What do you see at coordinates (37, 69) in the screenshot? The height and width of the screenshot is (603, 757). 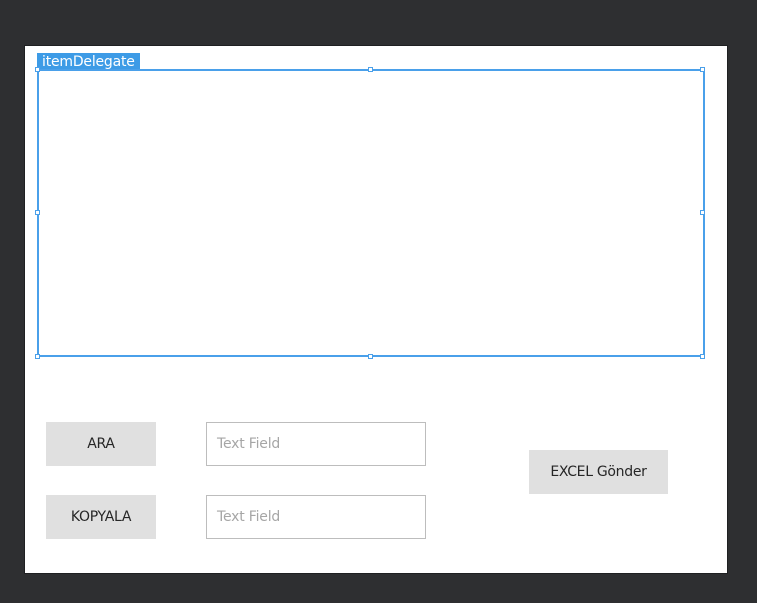 I see `resize-handle-top-left` at bounding box center [37, 69].